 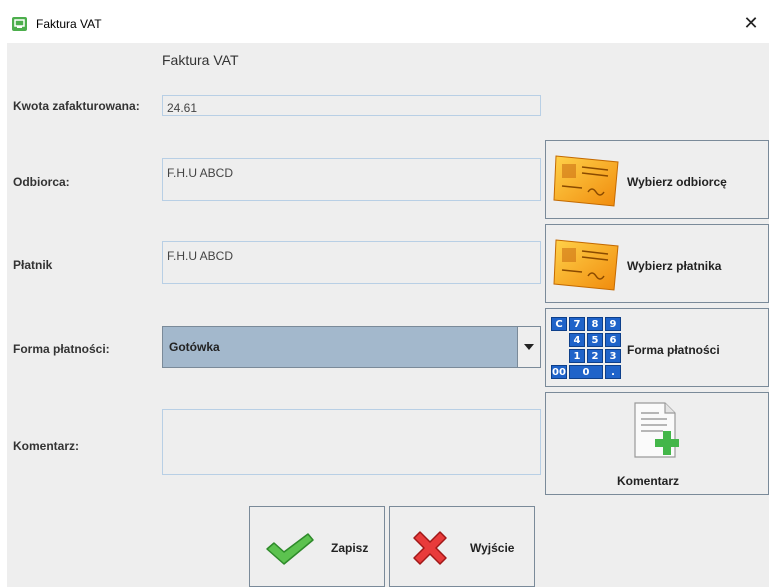 I want to click on select-recipient-label: Wybierz odbiorcę, so click(x=677, y=182).